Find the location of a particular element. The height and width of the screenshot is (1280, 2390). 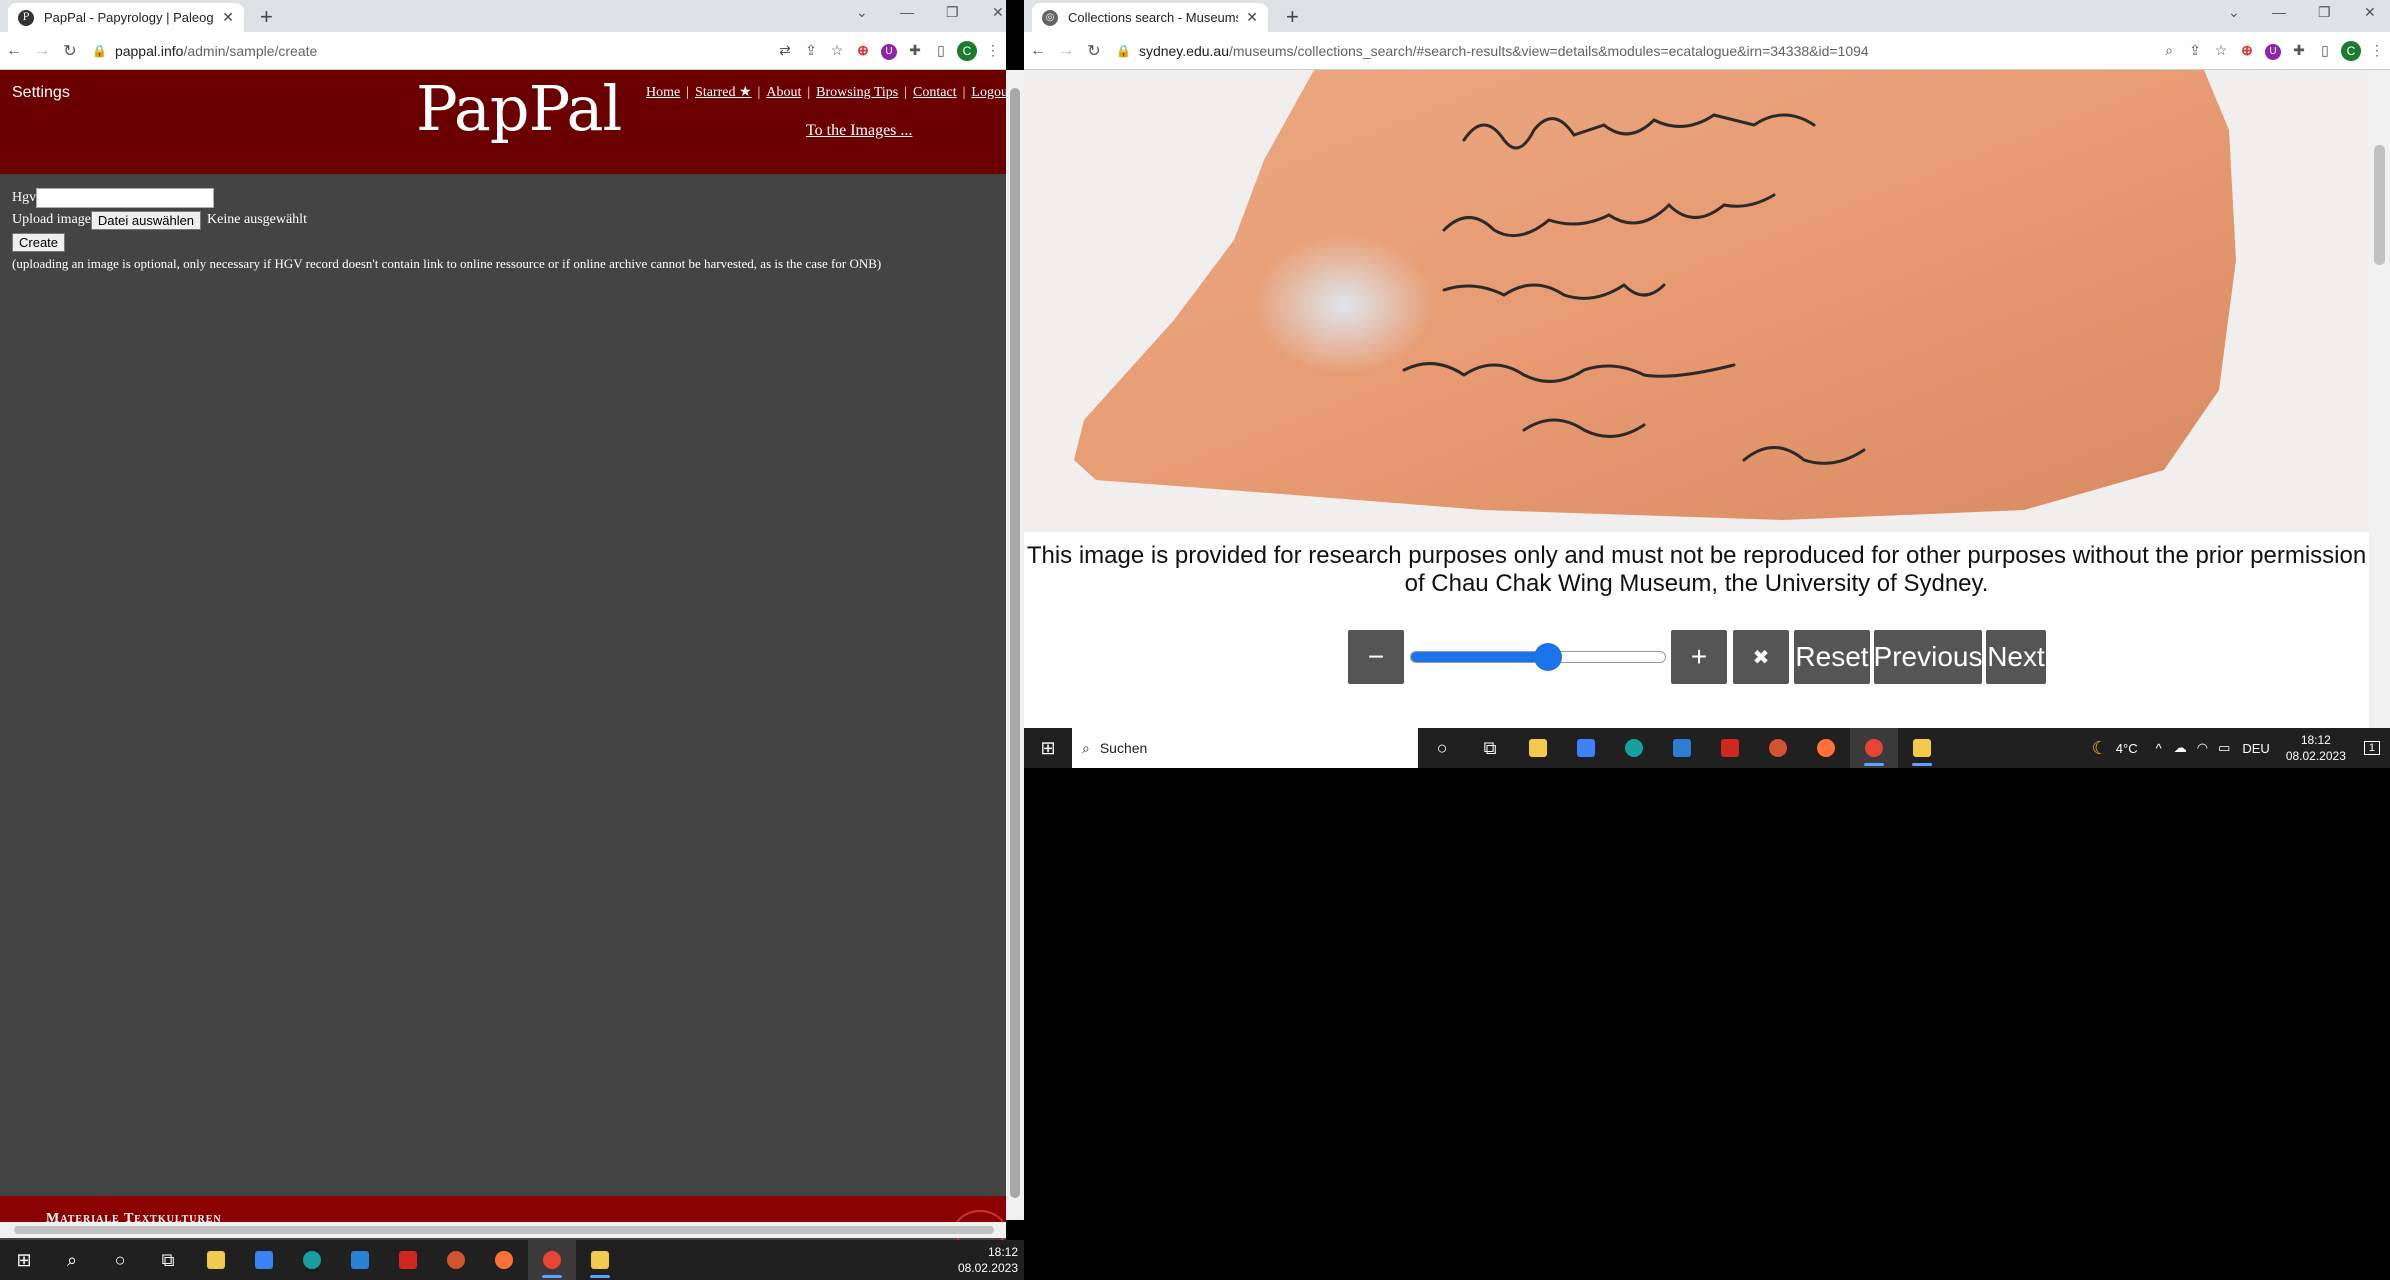

left-vscroll-thumb is located at coordinates (1015, 643).